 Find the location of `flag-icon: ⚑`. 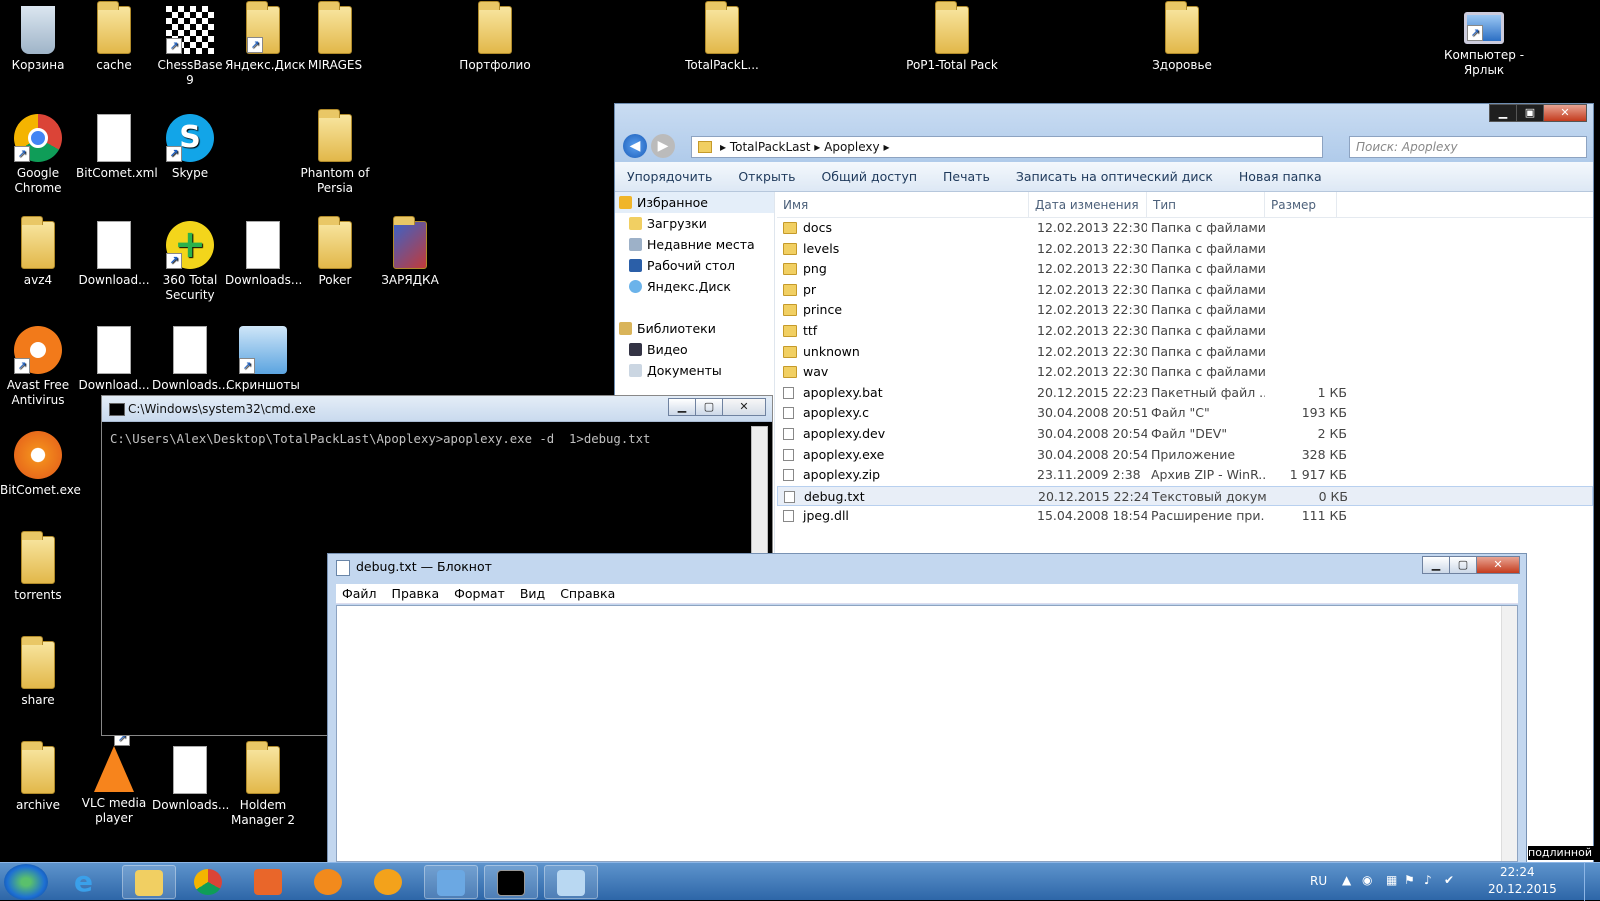

flag-icon: ⚑ is located at coordinates (1409, 880).